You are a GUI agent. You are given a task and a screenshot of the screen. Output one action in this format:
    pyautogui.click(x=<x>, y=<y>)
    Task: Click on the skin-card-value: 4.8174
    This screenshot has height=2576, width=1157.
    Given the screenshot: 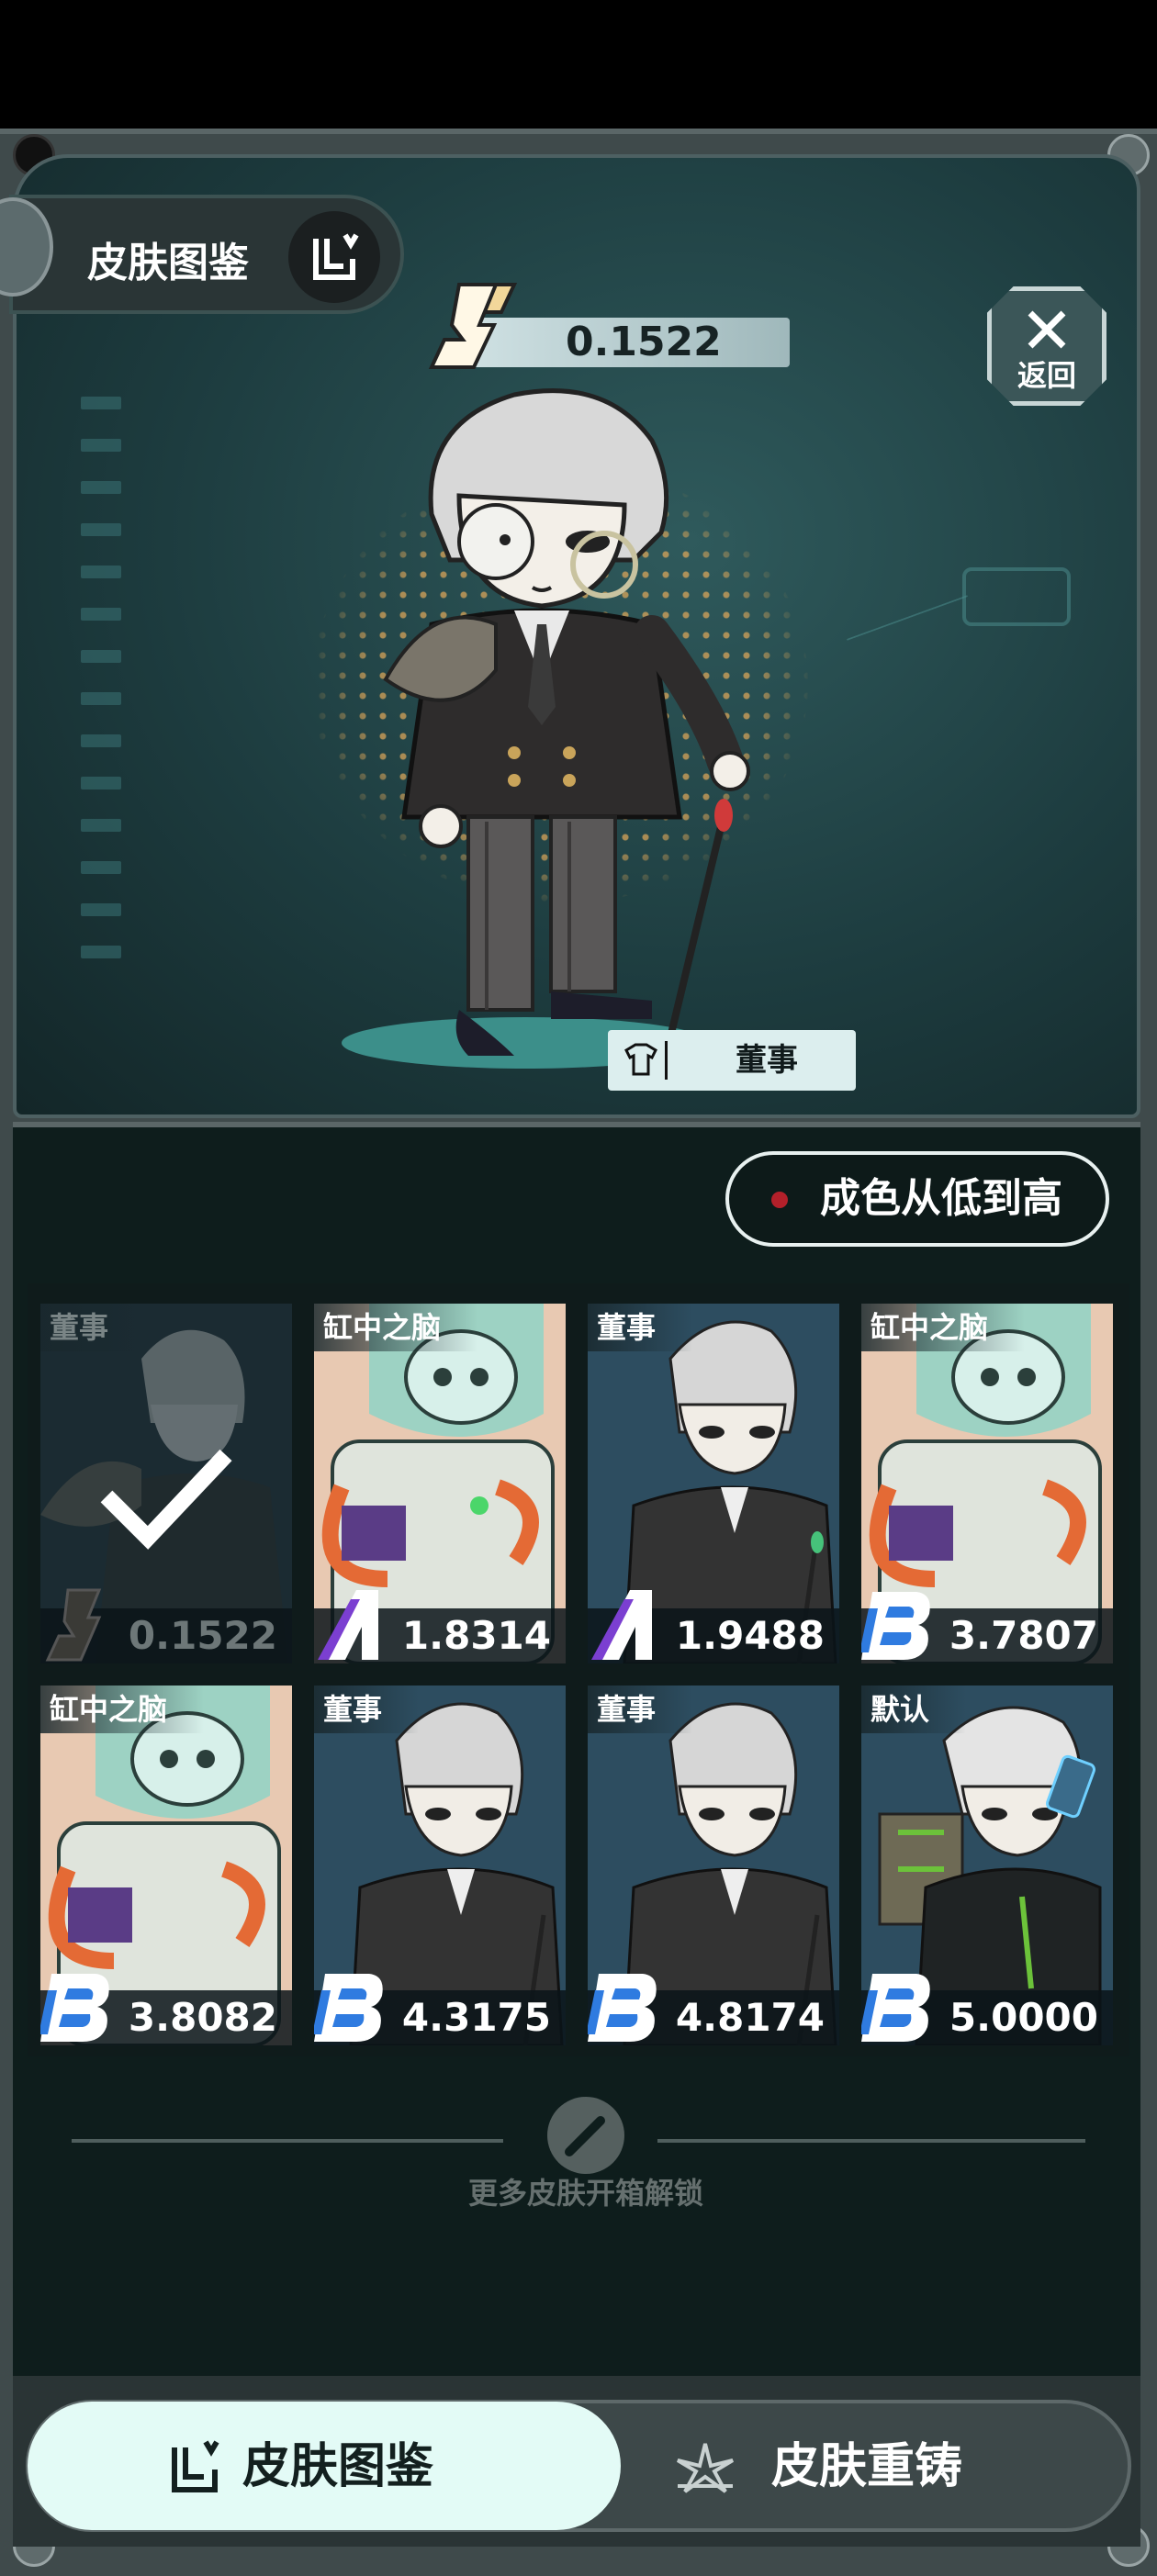 What is the action you would take?
    pyautogui.click(x=750, y=2017)
    